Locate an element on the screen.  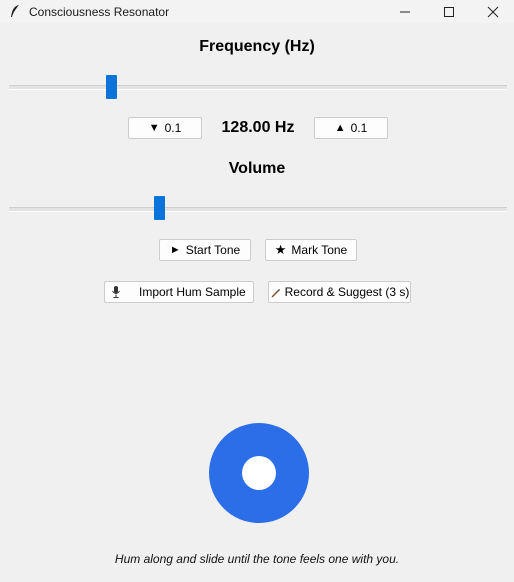
volume-slider-thumb is located at coordinates (159, 208).